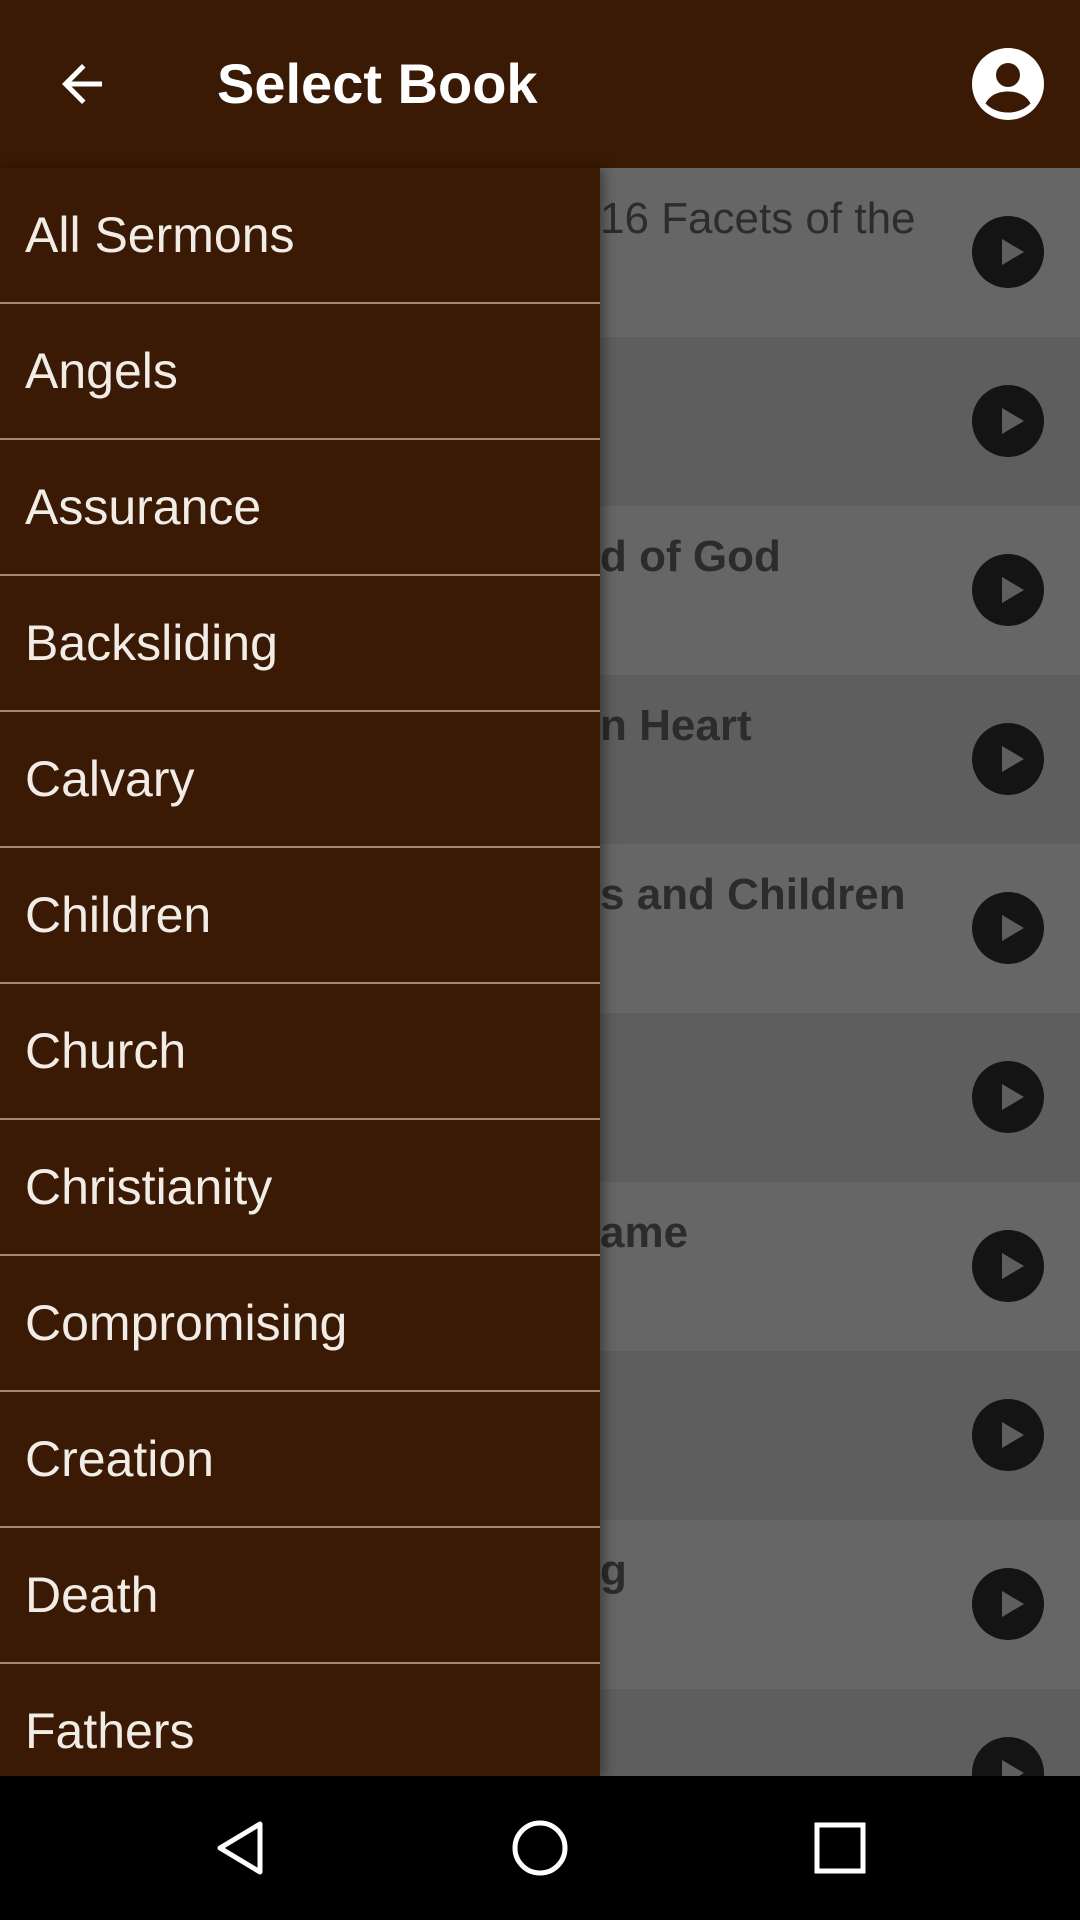  What do you see at coordinates (300, 1324) in the screenshot?
I see `drawer-item: Compromising` at bounding box center [300, 1324].